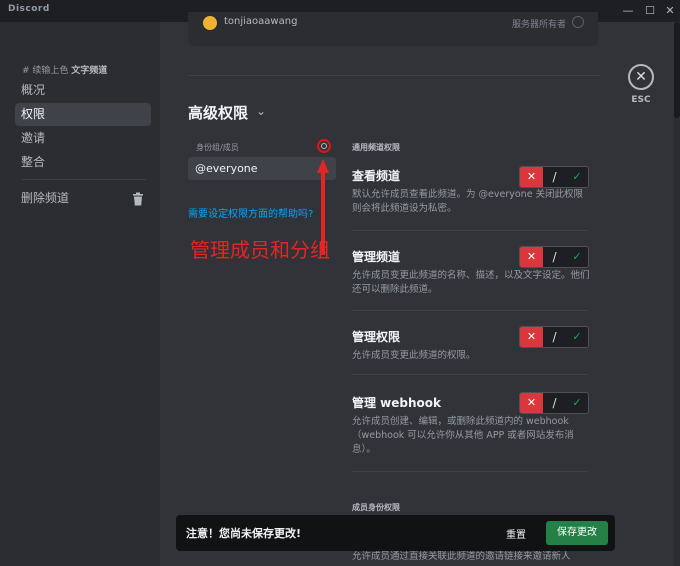 This screenshot has width=680, height=566. I want to click on perm-manage-channel-toggle: ✕ / ✓, so click(554, 257).